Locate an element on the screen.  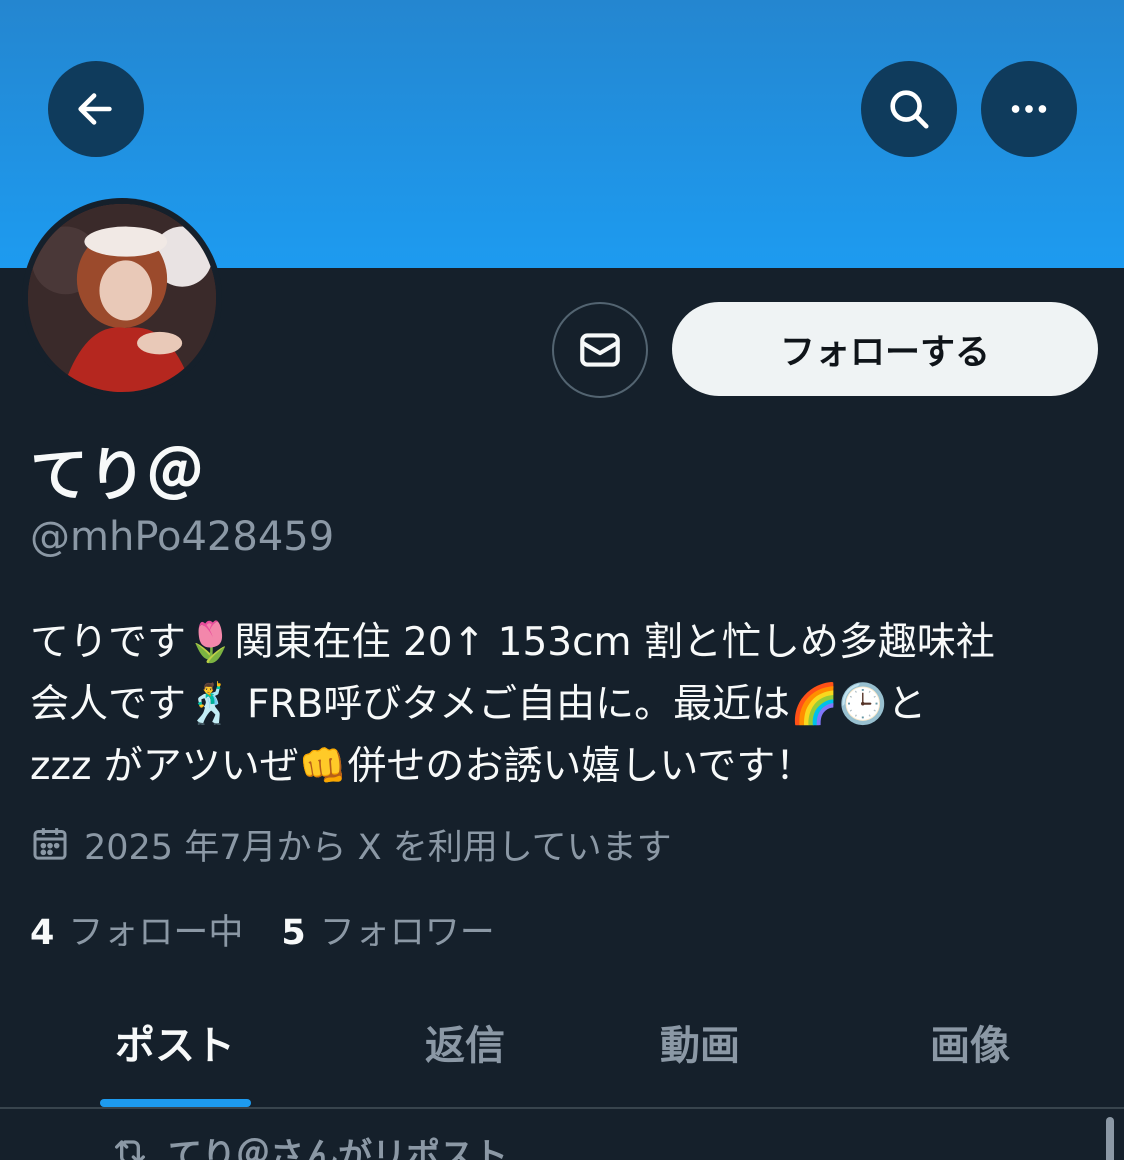
join-date-text: 2025 年7月から X を利用しています is located at coordinates (378, 847).